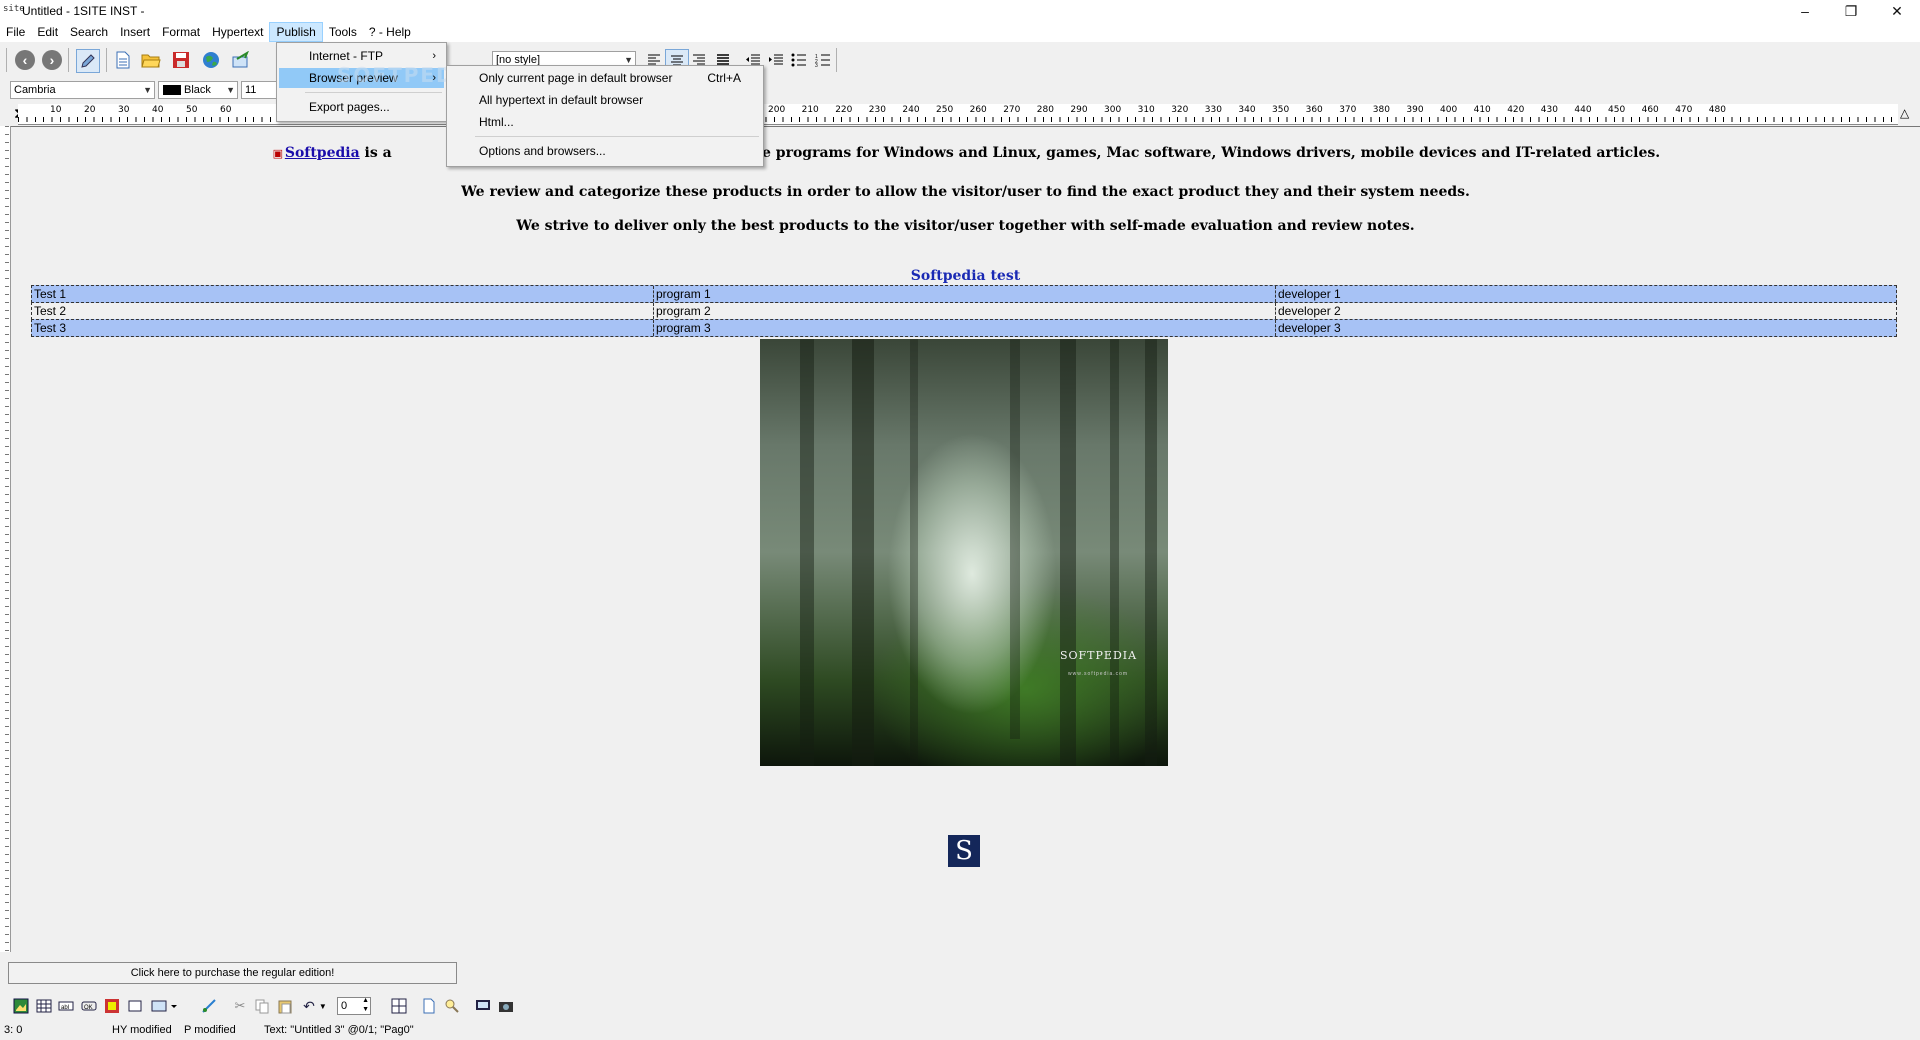 The width and height of the screenshot is (1920, 1040). I want to click on app-icon: site, so click(14, 9).